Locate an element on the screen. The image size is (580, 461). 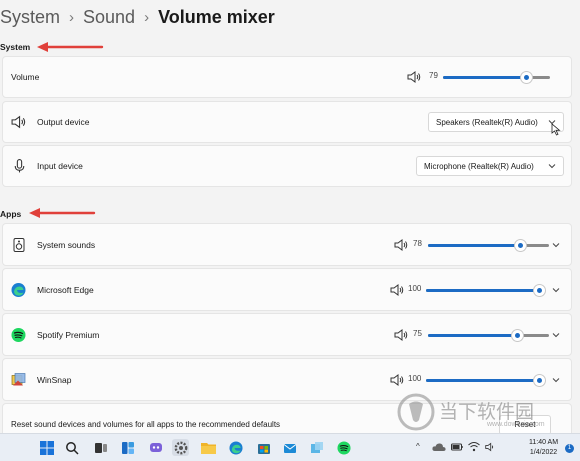
widgets-icon is located at coordinates (127, 447).